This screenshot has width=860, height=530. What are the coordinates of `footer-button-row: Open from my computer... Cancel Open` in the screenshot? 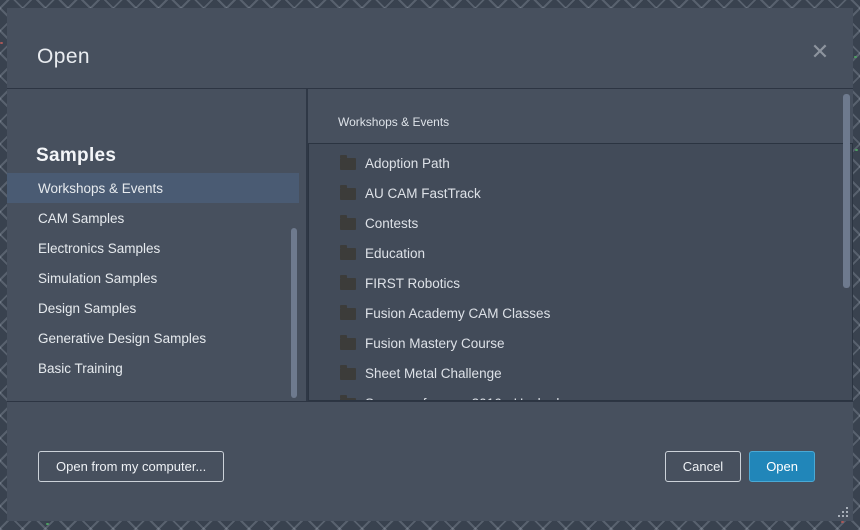 It's located at (426, 466).